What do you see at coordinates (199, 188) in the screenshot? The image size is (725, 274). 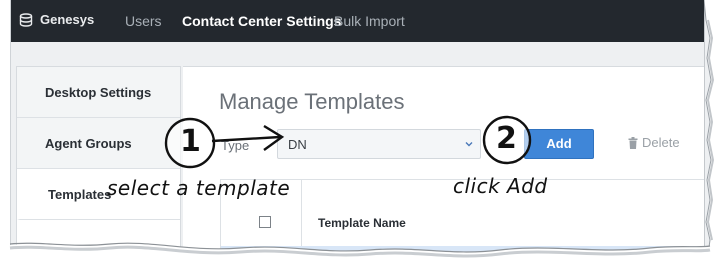 I see `step1-caption: select a template` at bounding box center [199, 188].